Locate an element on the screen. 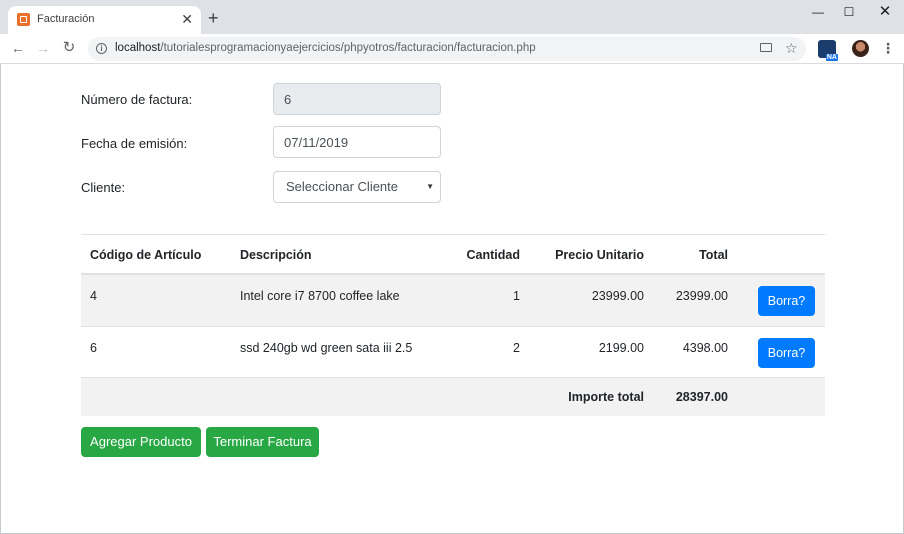 This screenshot has width=904, height=534. browser-tab-facturacion: Facturación ✕ is located at coordinates (104, 20).